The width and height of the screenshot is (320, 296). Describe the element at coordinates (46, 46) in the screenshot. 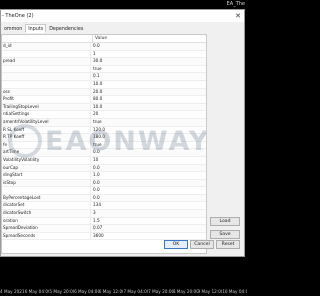

I see `input-variable-name: d_id` at that location.